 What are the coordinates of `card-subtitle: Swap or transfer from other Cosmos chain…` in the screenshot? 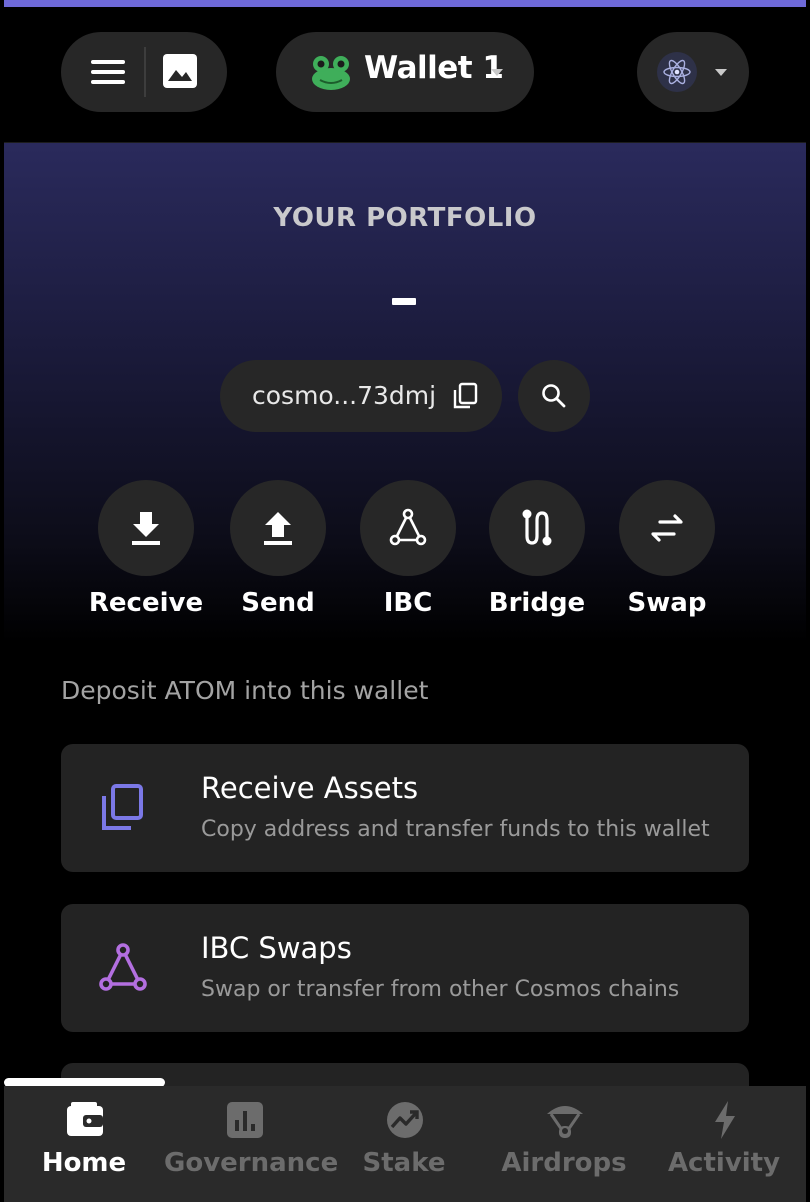 It's located at (440, 989).